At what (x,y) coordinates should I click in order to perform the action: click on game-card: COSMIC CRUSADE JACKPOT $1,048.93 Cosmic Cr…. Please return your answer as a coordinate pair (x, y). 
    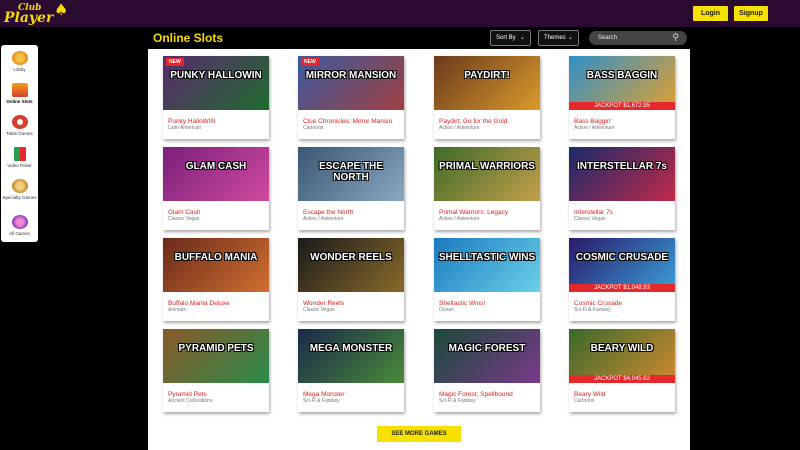
    Looking at the image, I should click on (622, 279).